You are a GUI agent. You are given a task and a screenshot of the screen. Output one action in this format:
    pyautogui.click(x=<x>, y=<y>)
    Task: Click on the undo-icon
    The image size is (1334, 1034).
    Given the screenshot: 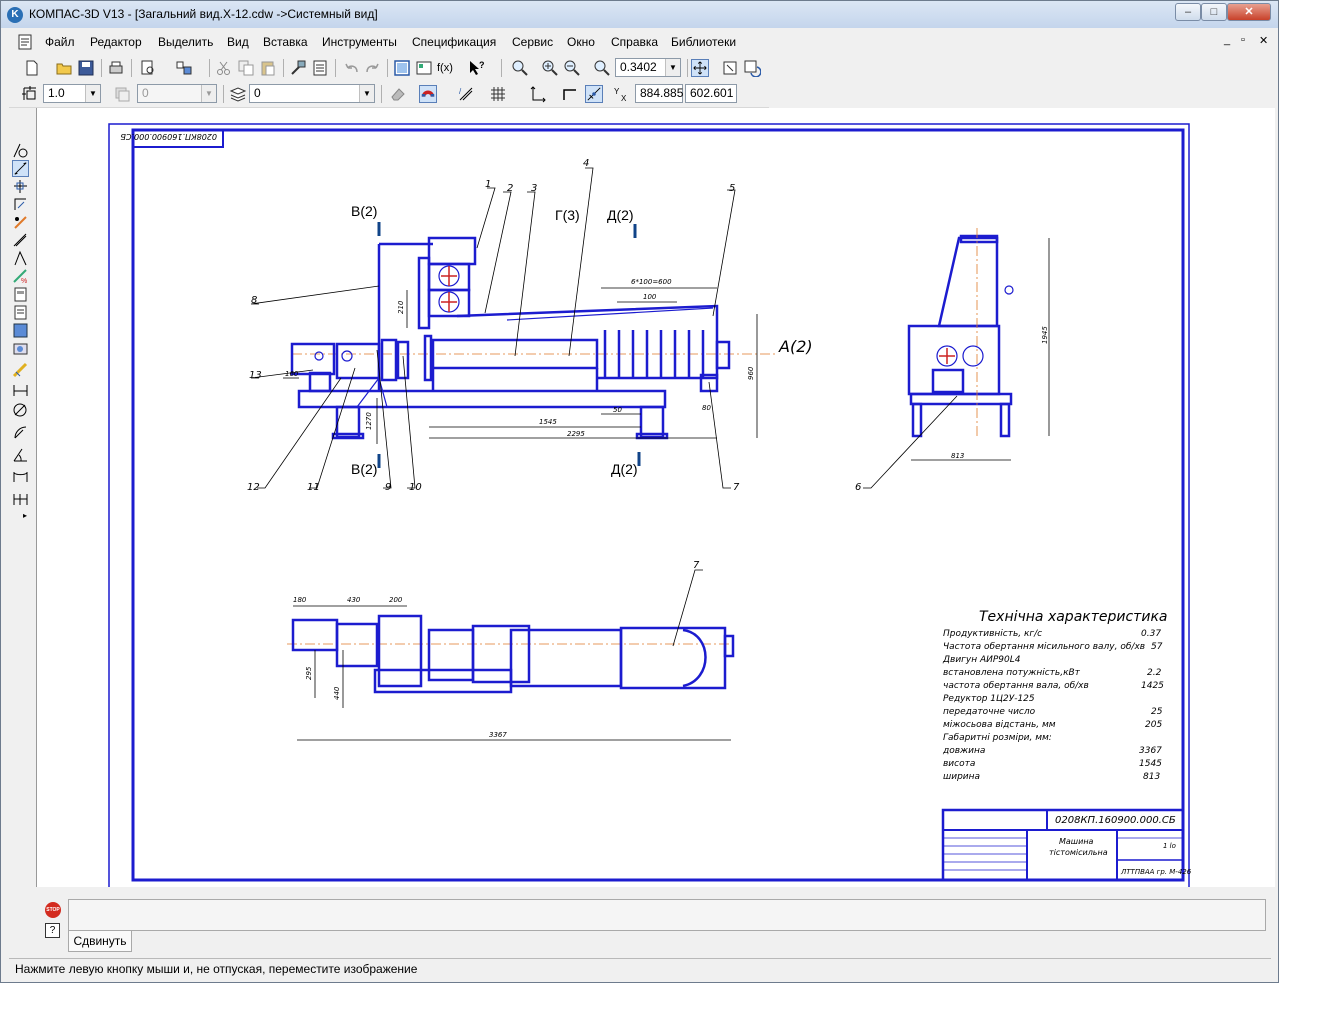 What is the action you would take?
    pyautogui.click(x=352, y=68)
    